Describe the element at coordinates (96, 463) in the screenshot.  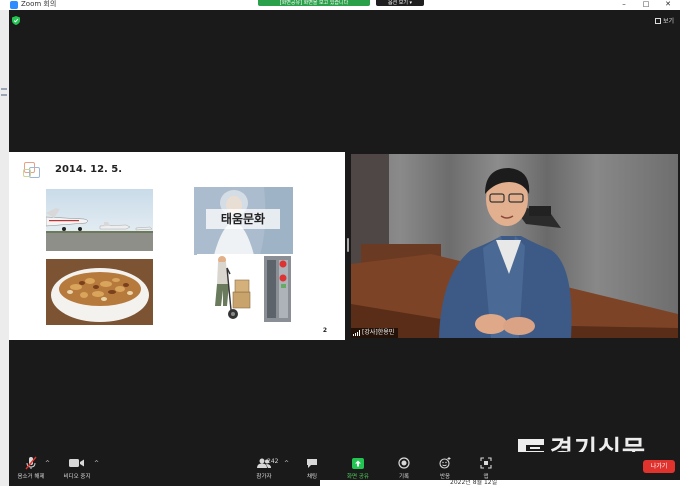
I see `video-options-caret-icon: ^` at that location.